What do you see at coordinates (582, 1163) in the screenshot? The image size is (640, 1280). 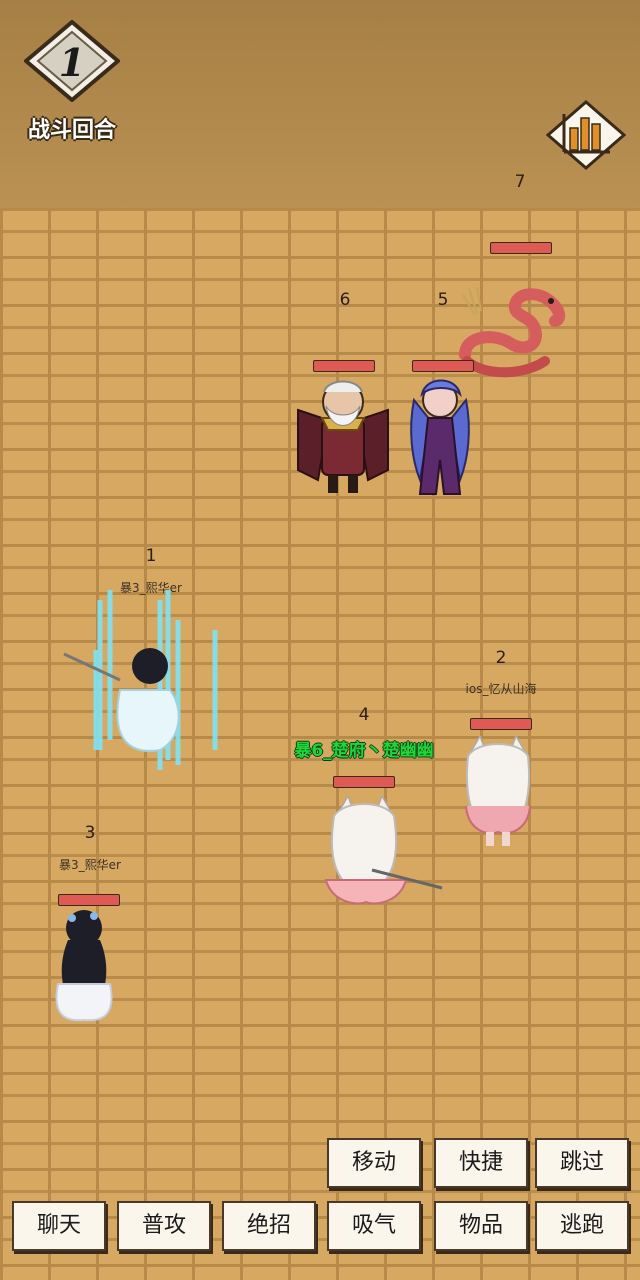 I see `skip-button: 跳过` at bounding box center [582, 1163].